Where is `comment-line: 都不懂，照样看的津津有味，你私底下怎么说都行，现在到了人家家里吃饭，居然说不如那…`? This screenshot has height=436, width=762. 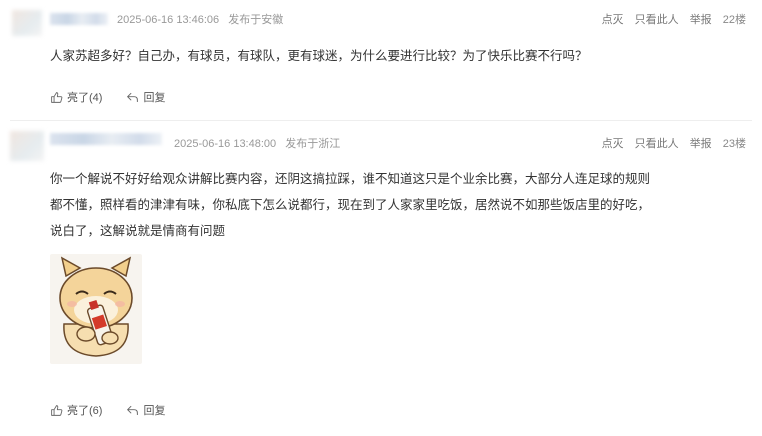 comment-line: 都不懂，照样看的津津有味，你私底下怎么说都行，现在到了人家家里吃饭，居然说不如那… is located at coordinates (350, 205).